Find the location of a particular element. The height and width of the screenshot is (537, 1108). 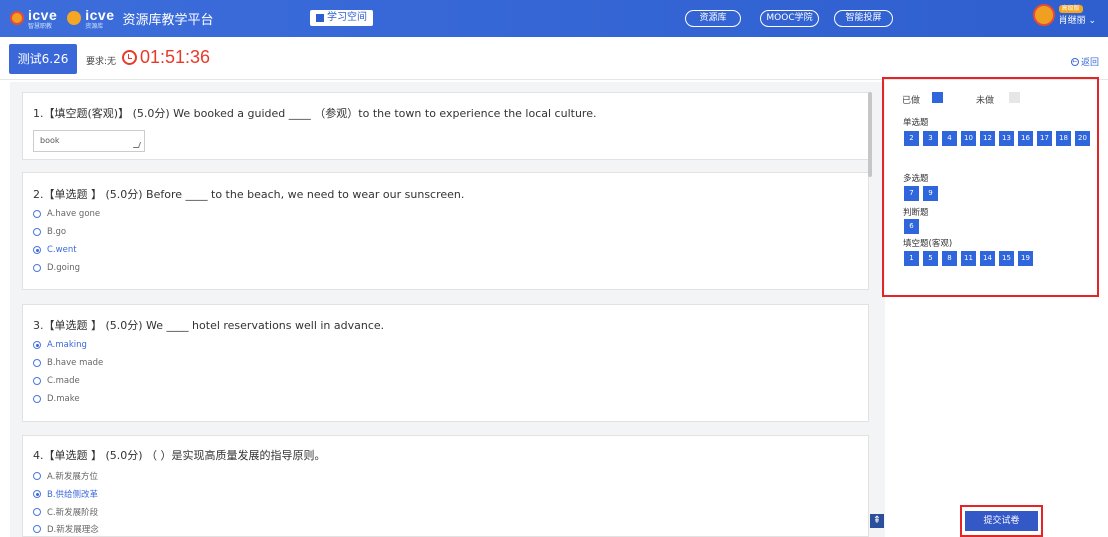

question-nav-button: 16 is located at coordinates (1025, 138).